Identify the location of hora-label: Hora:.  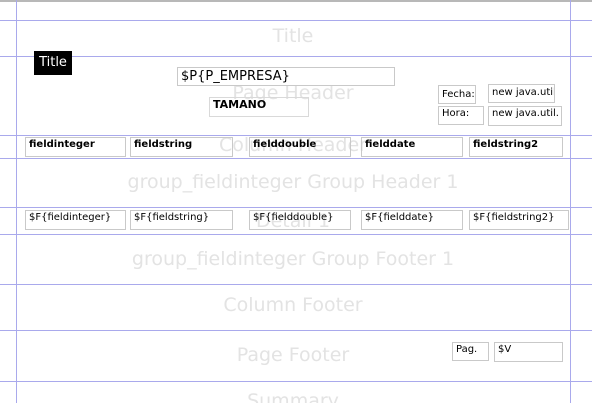
(461, 115).